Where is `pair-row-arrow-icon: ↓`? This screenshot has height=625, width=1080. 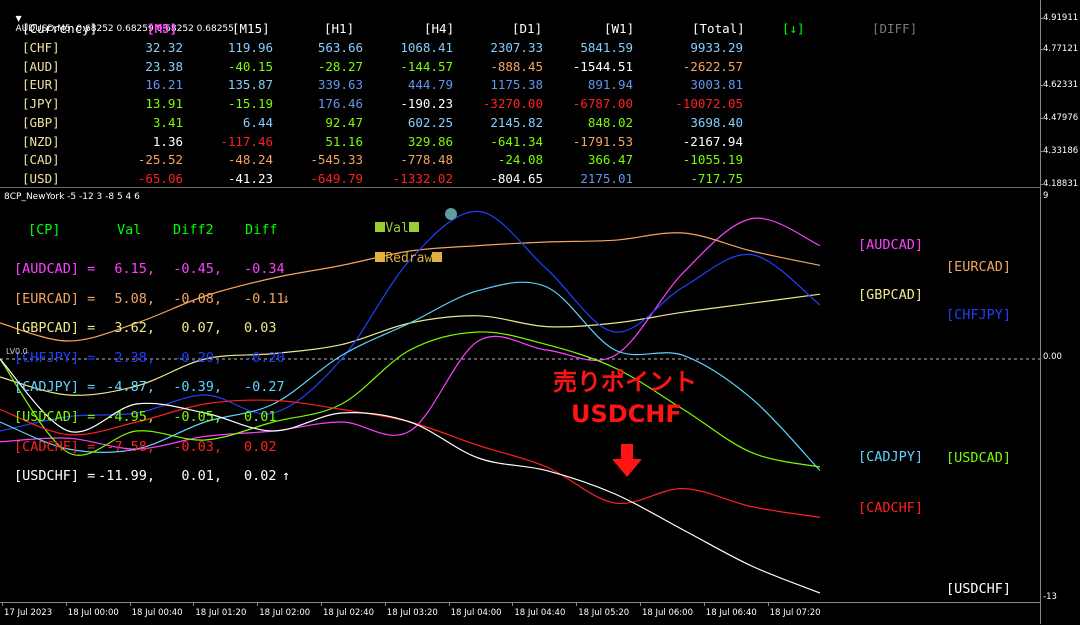 pair-row-arrow-icon: ↓ is located at coordinates (286, 298).